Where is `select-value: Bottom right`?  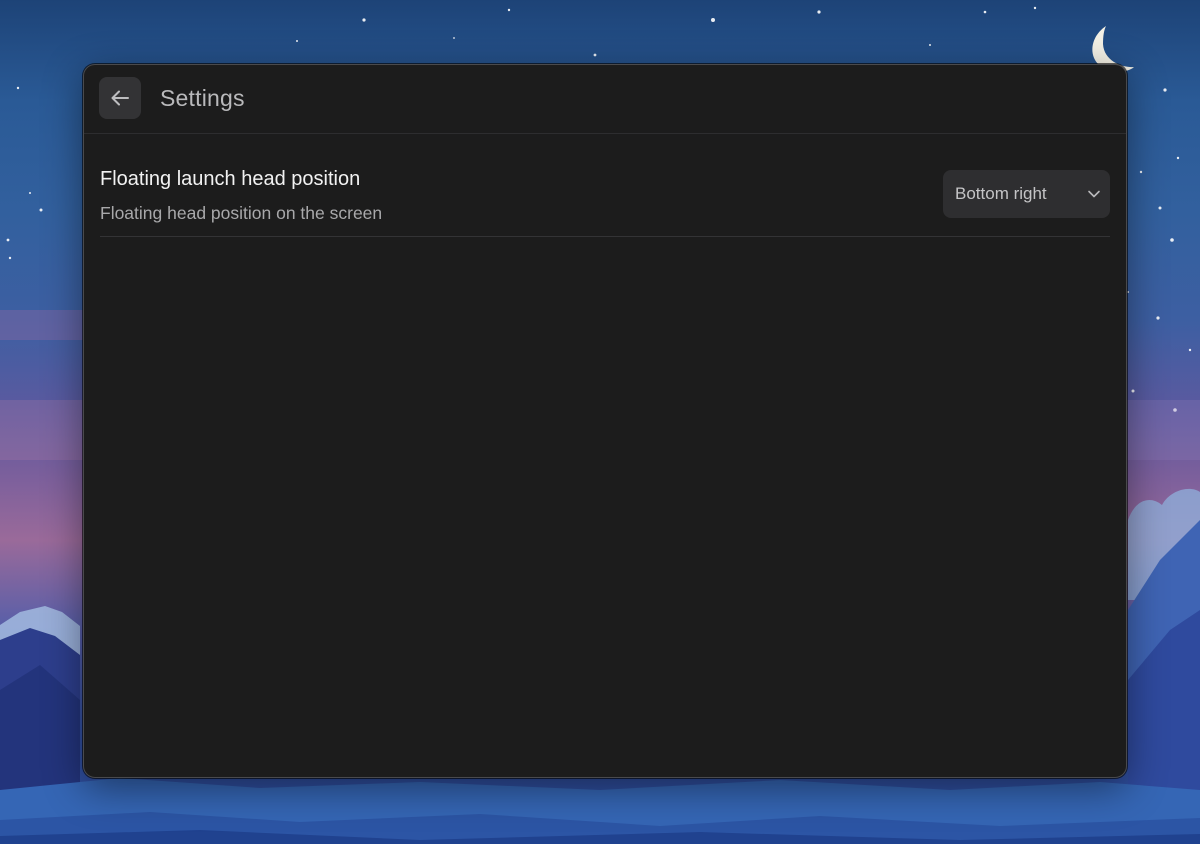
select-value: Bottom right is located at coordinates (1001, 193).